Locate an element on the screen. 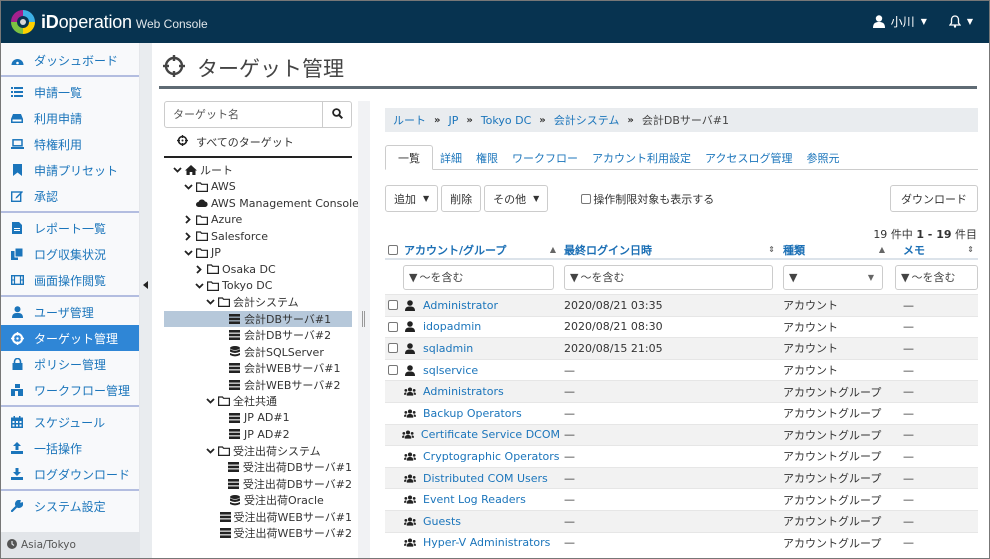 Image resolution: width=990 pixels, height=559 pixels. app-logo: iDoperation Web Console is located at coordinates (109, 22).